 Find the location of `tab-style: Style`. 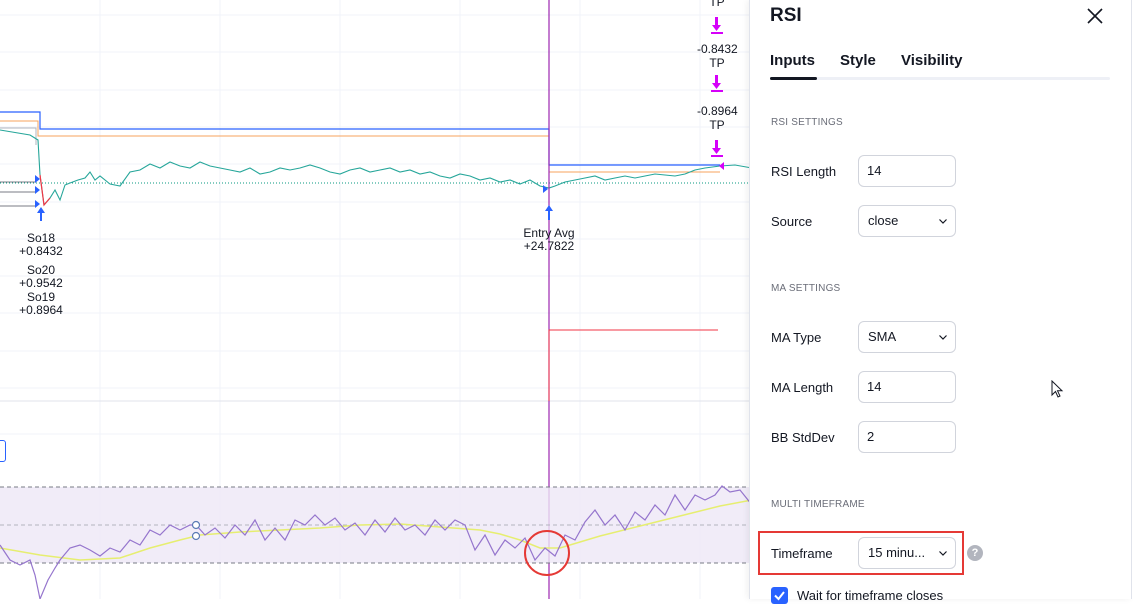

tab-style: Style is located at coordinates (858, 60).